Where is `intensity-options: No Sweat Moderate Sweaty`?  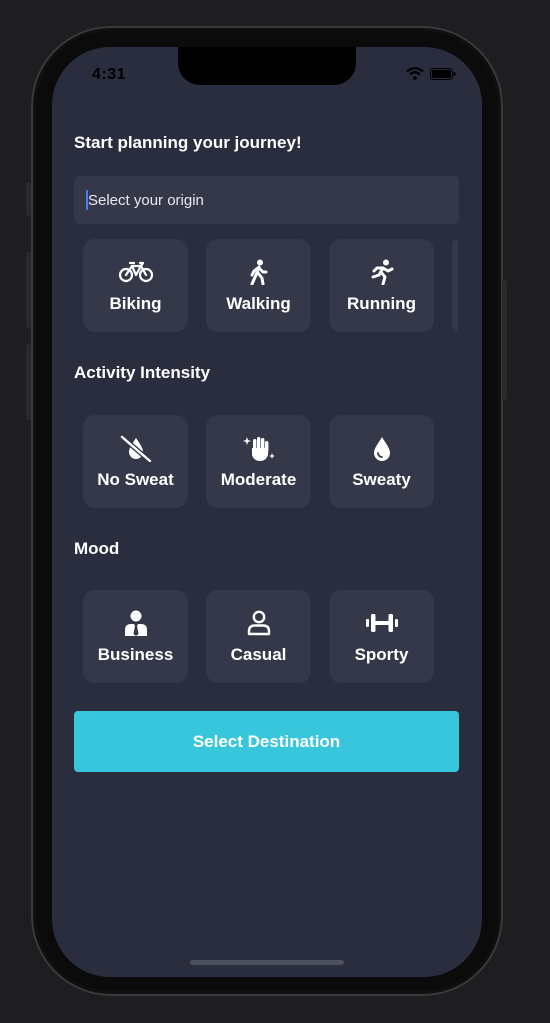 intensity-options: No Sweat Moderate Sweaty is located at coordinates (258, 461).